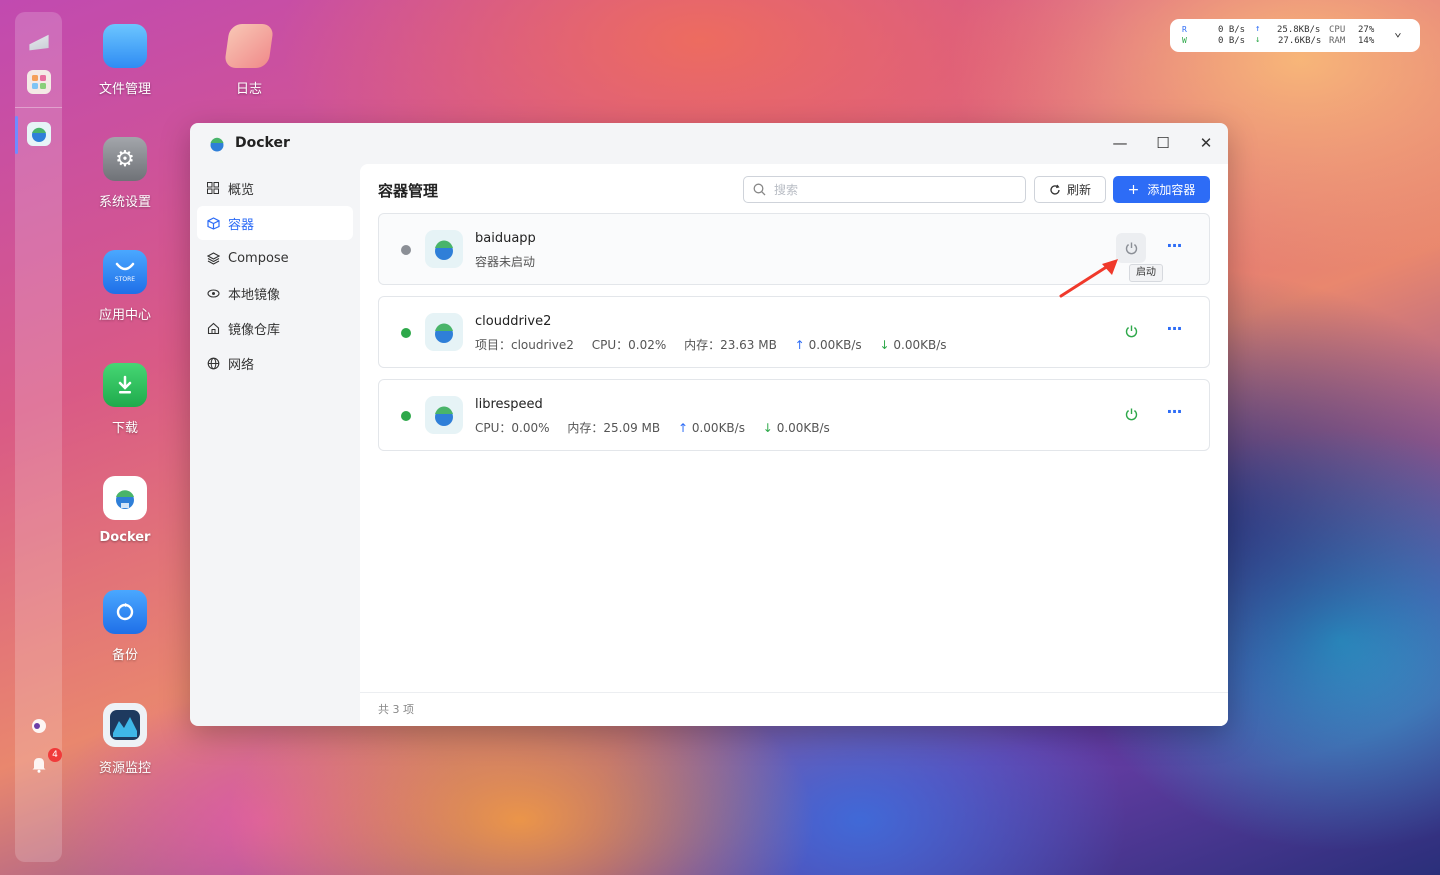 Image resolution: width=1440 pixels, height=875 pixels. What do you see at coordinates (241, 365) in the screenshot?
I see `sidebar-item-label: 网络` at bounding box center [241, 365].